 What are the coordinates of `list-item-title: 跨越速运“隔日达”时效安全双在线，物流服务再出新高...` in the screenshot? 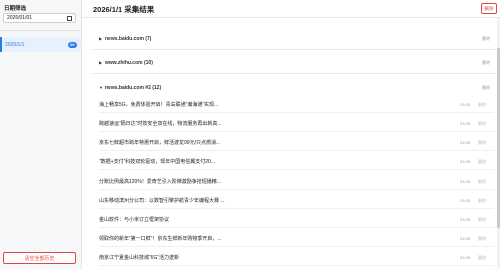 It's located at (160, 123).